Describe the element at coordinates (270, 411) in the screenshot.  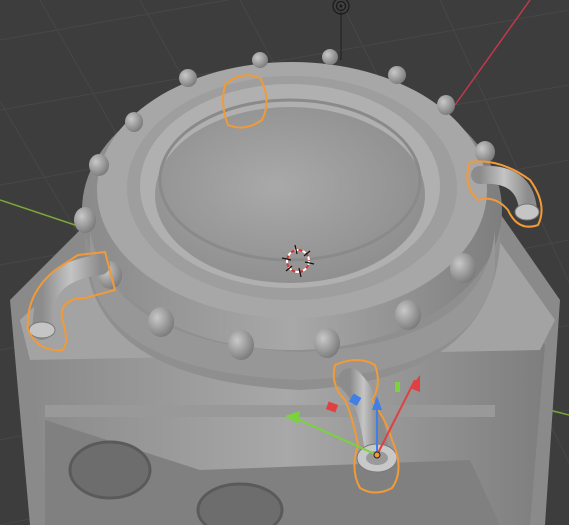
I see `base-foot` at that location.